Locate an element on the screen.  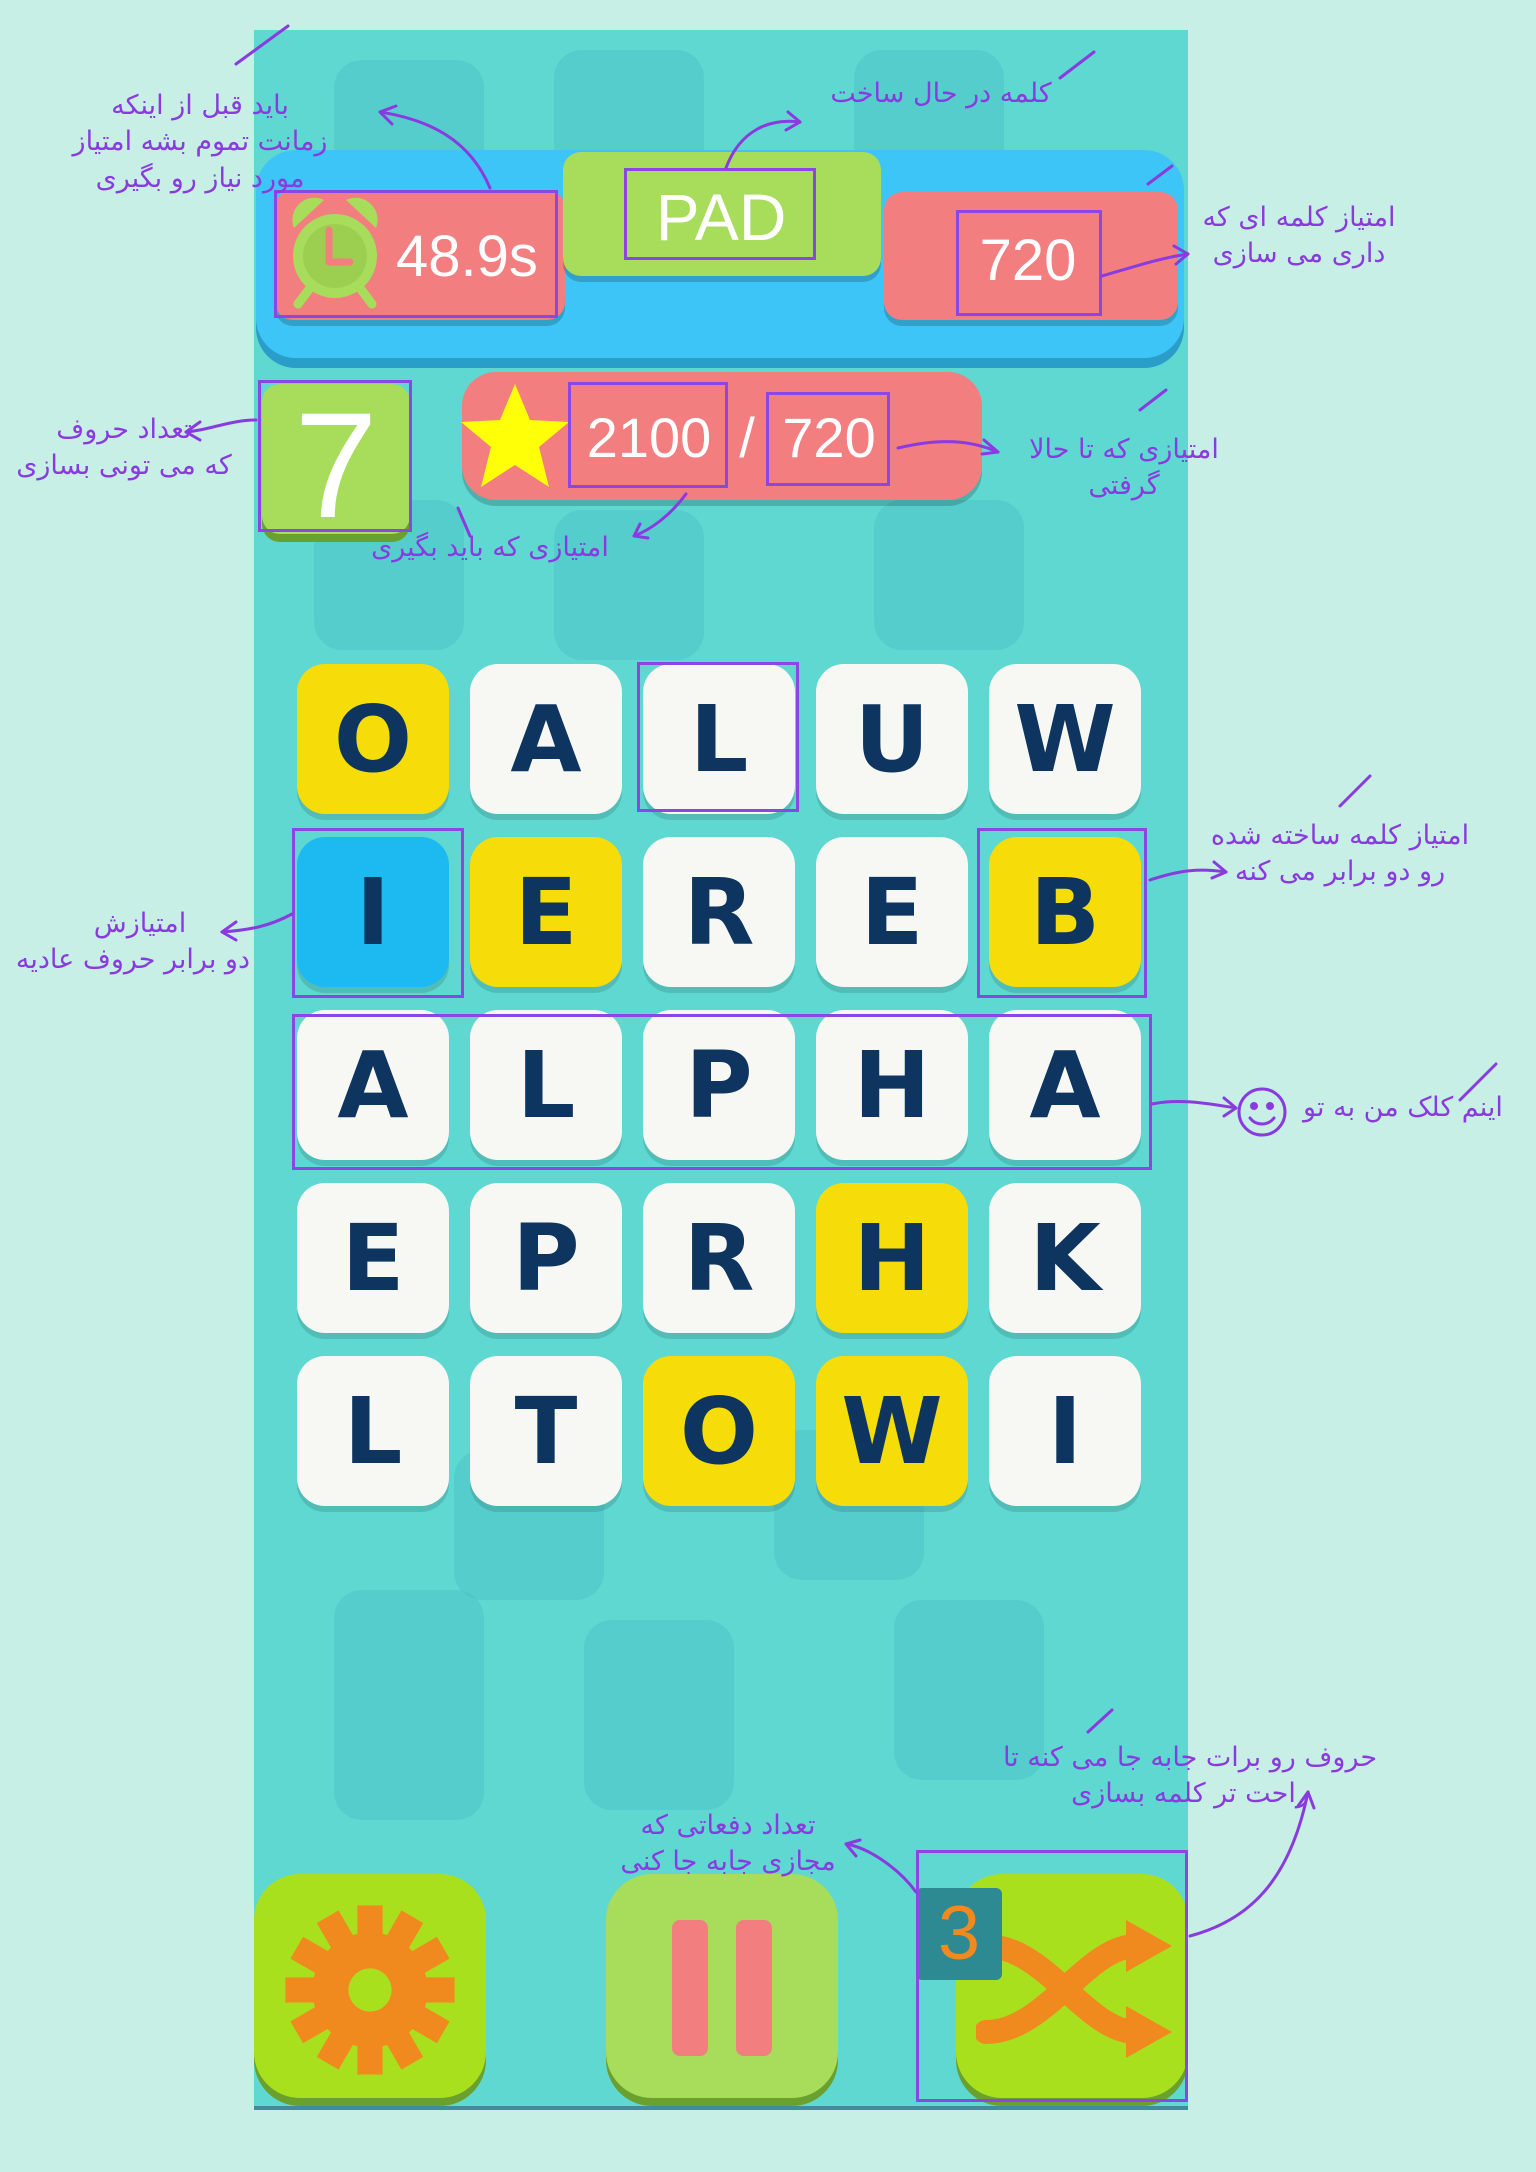
target-highlight is located at coordinates (648, 435).